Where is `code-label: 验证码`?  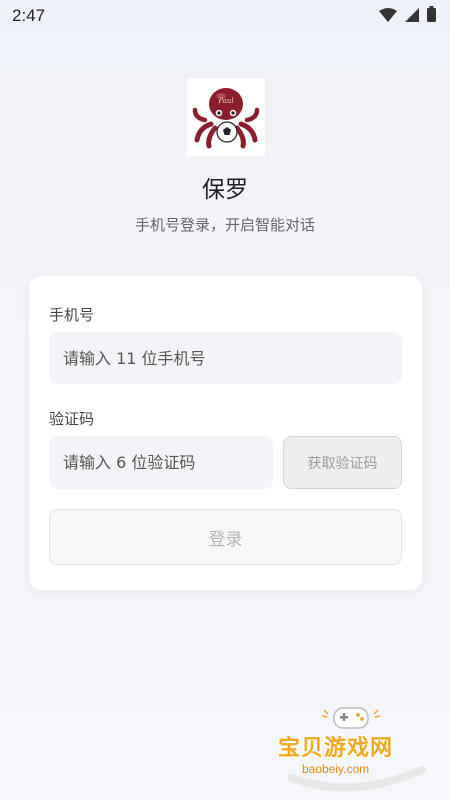 code-label: 验证码 is located at coordinates (72, 419).